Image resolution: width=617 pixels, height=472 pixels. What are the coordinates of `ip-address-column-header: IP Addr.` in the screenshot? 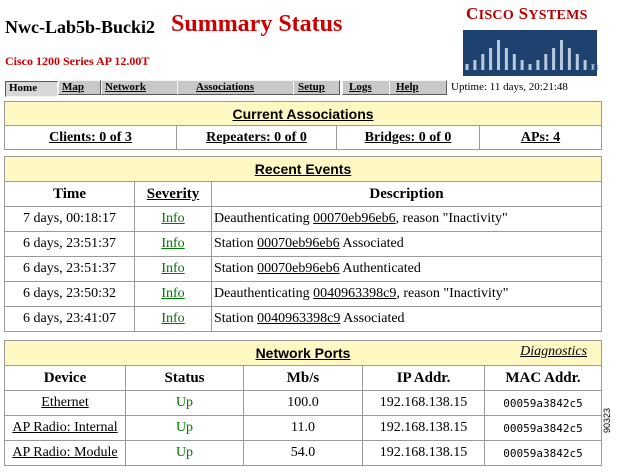 It's located at (423, 378).